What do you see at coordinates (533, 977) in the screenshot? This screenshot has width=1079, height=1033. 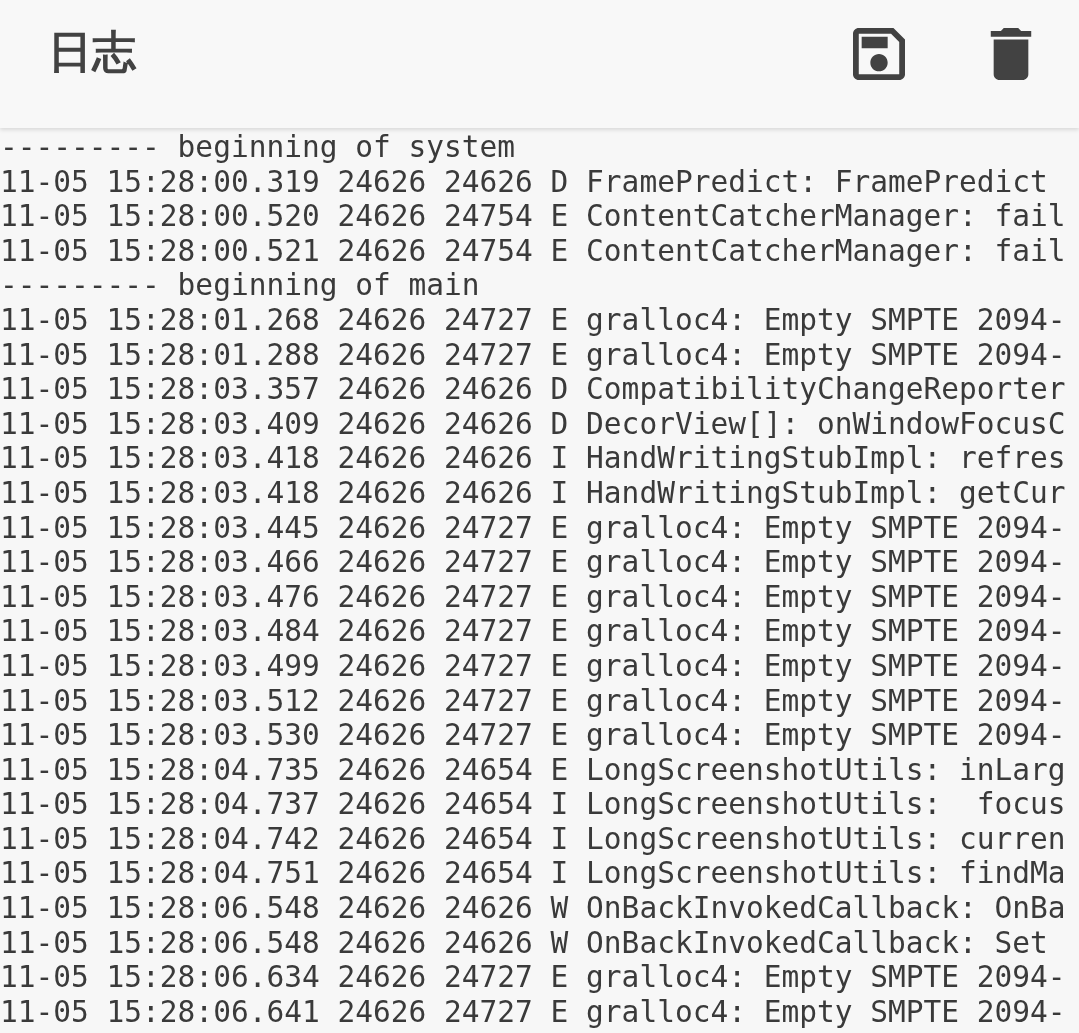 I see `log-line: 11-05 15:28:06.634 24626 24727 E gralloc4: Empty SMPTE 2094-` at bounding box center [533, 977].